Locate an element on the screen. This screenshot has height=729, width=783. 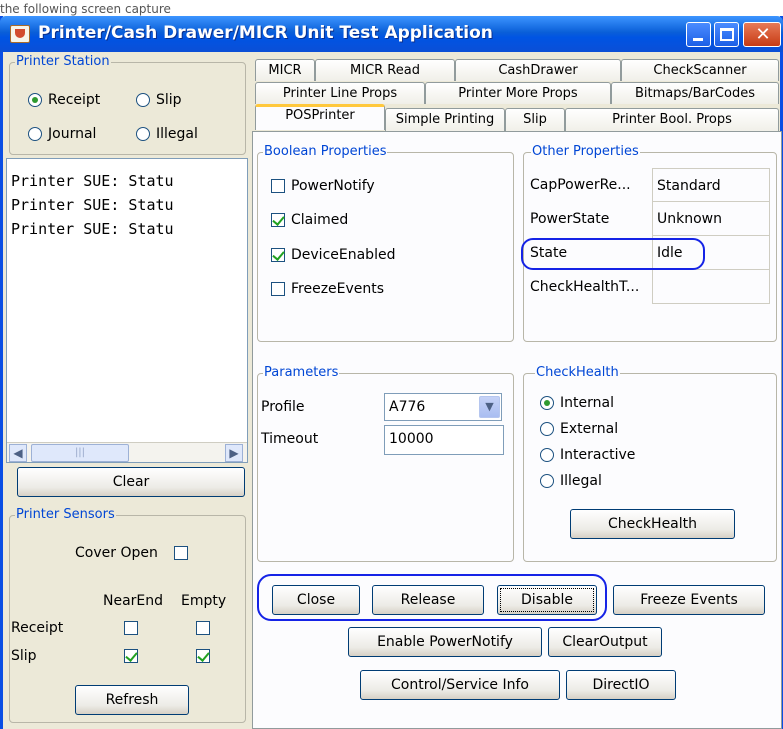
powernotify-label: PowerNotify is located at coordinates (333, 186).